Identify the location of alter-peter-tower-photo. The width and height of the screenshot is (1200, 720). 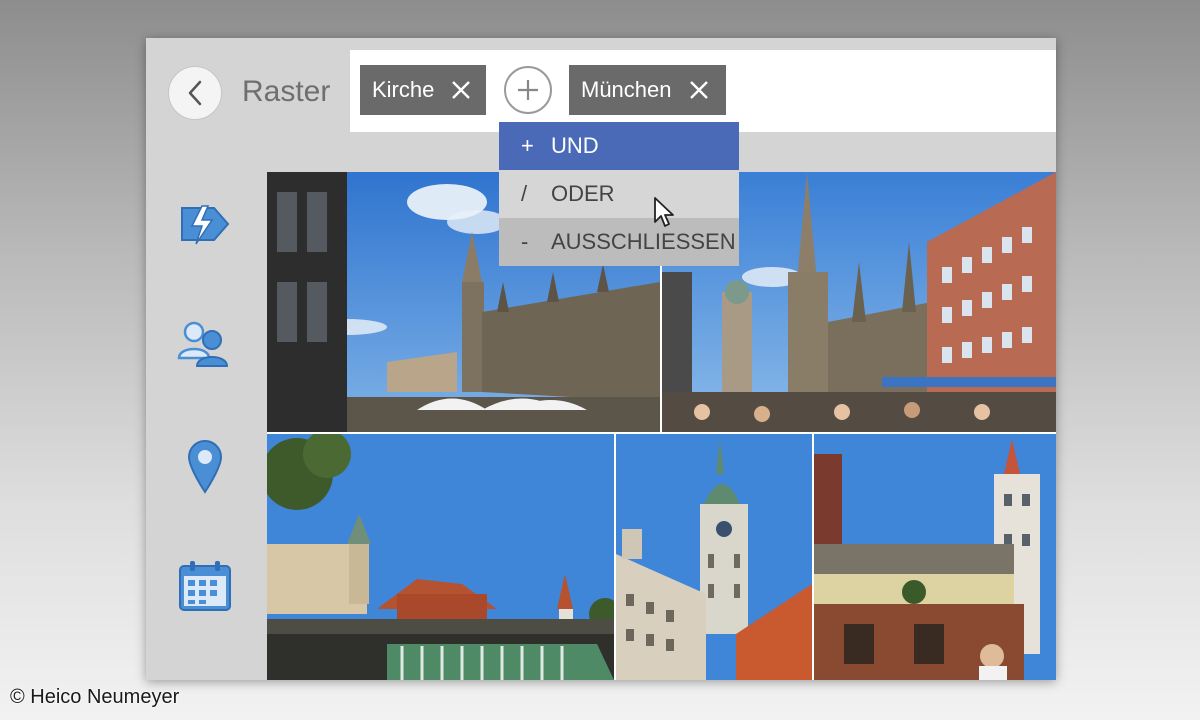
(714, 557).